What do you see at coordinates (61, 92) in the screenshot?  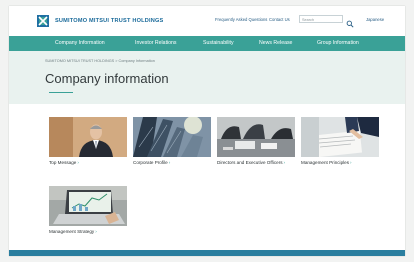 I see `title-underline` at bounding box center [61, 92].